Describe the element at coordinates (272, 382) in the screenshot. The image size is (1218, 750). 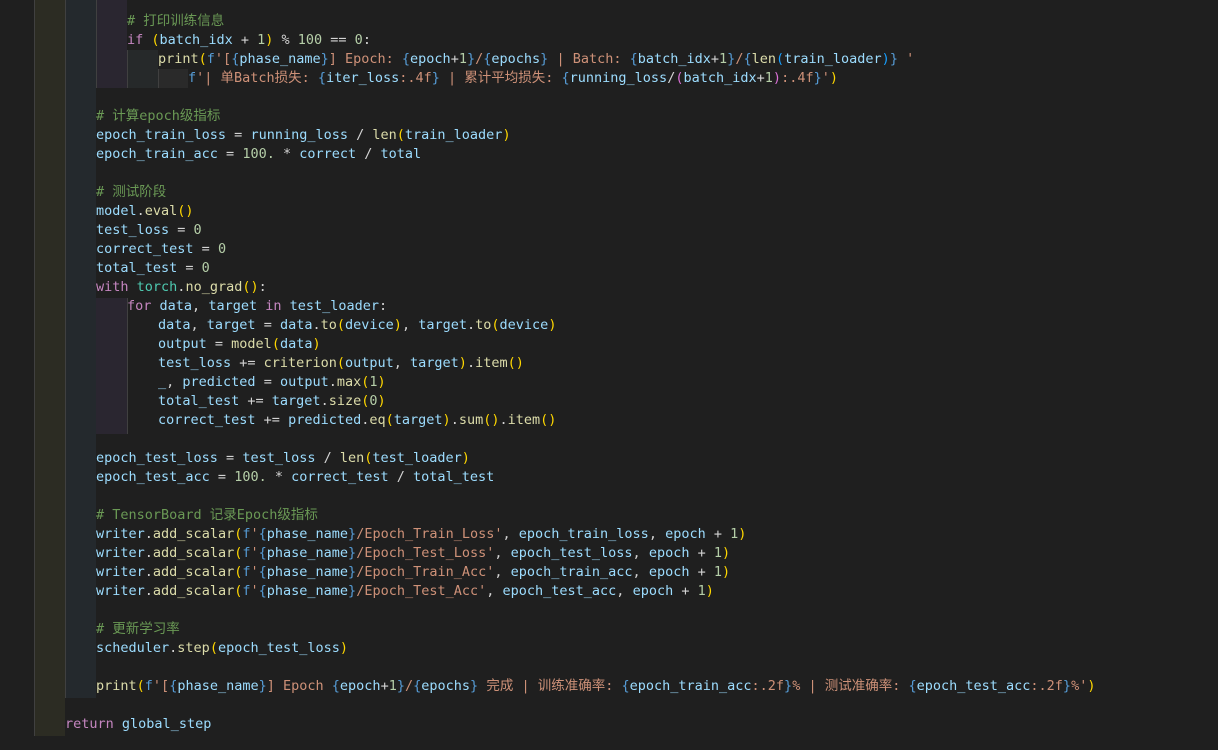
I see `code-line-predicted-max: _, predicted = output.max(1)` at that location.